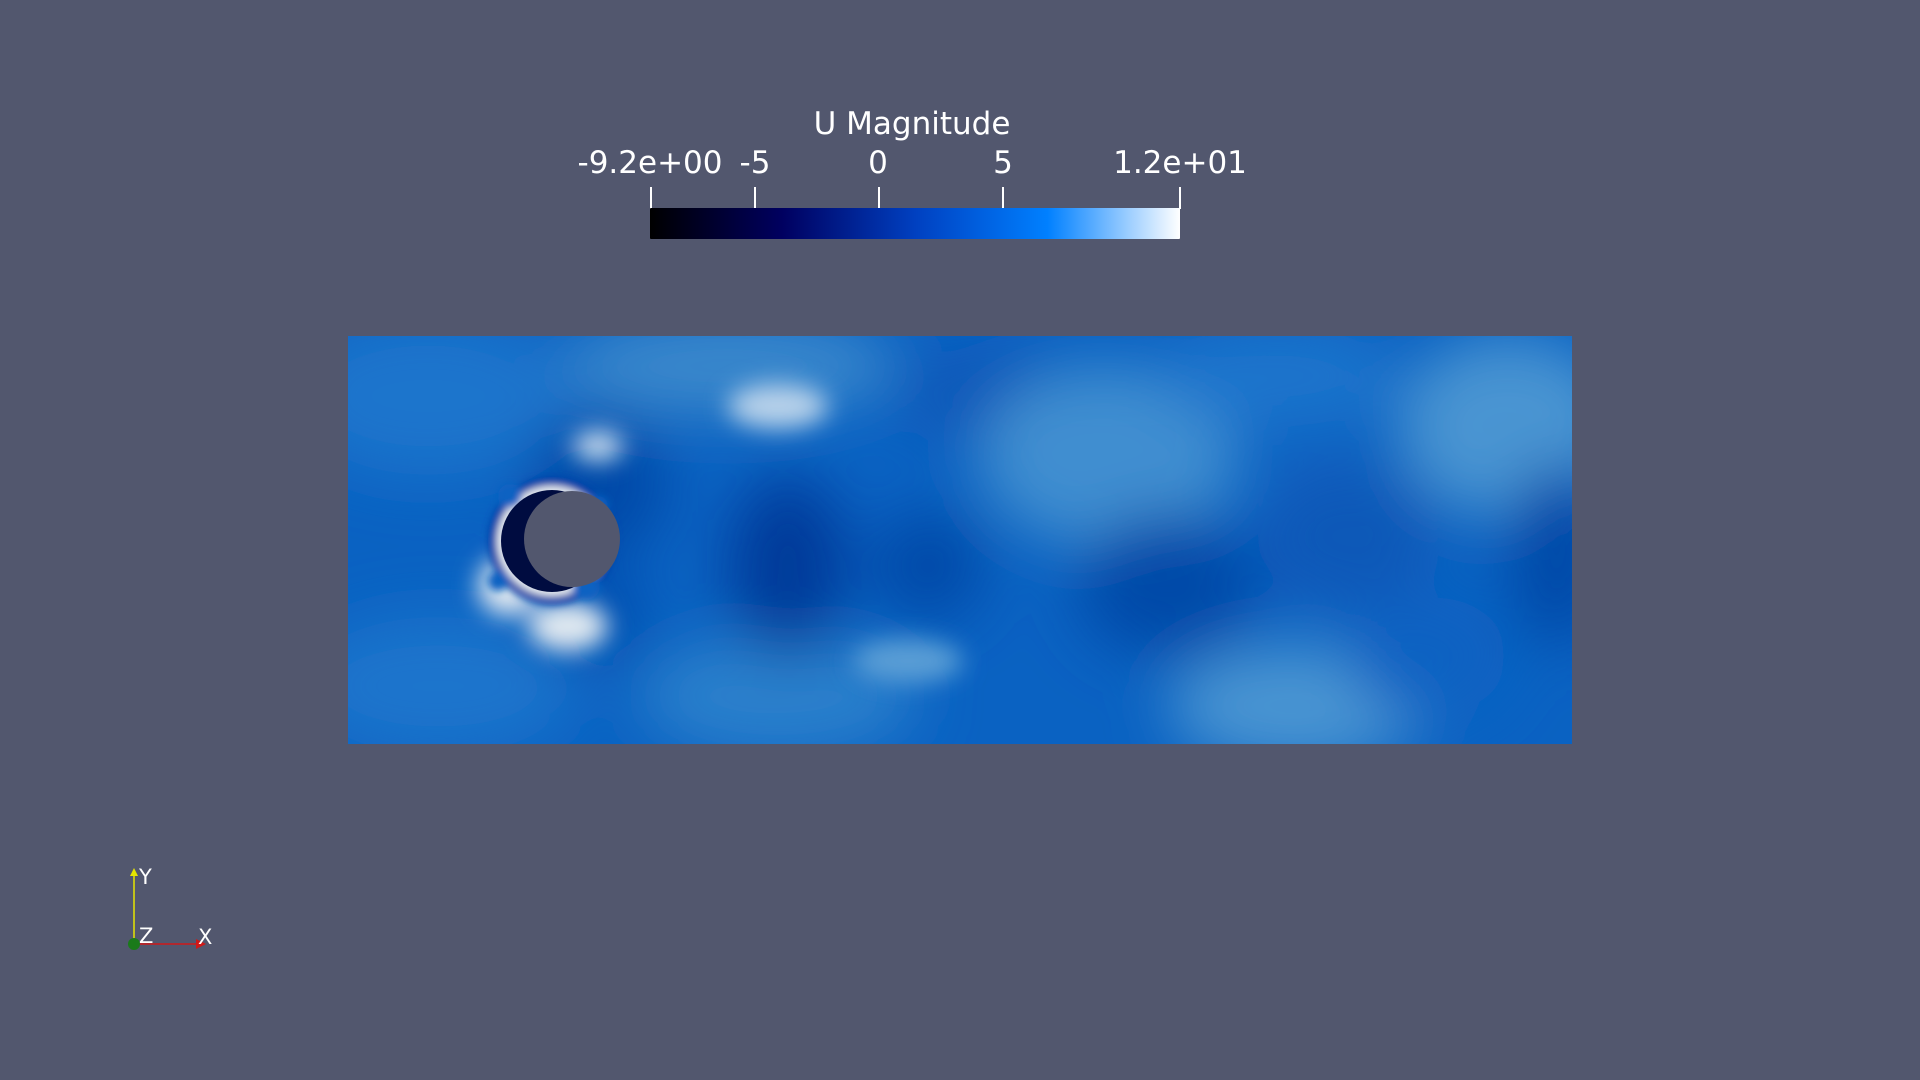  Describe the element at coordinates (146, 936) in the screenshot. I see `z-axis-label: Z` at that location.